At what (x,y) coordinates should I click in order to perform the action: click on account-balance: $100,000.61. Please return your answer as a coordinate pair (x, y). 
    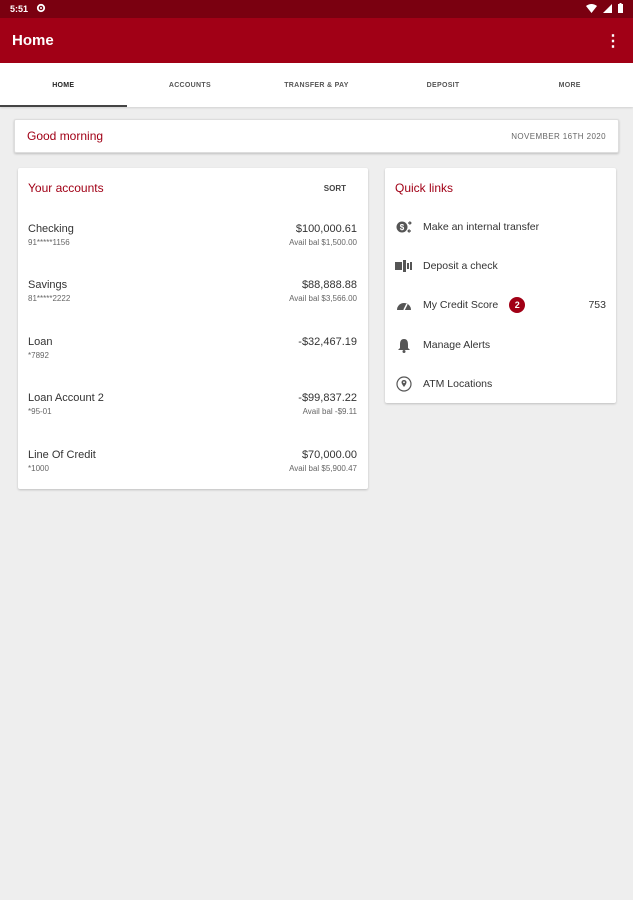
    Looking at the image, I should click on (326, 229).